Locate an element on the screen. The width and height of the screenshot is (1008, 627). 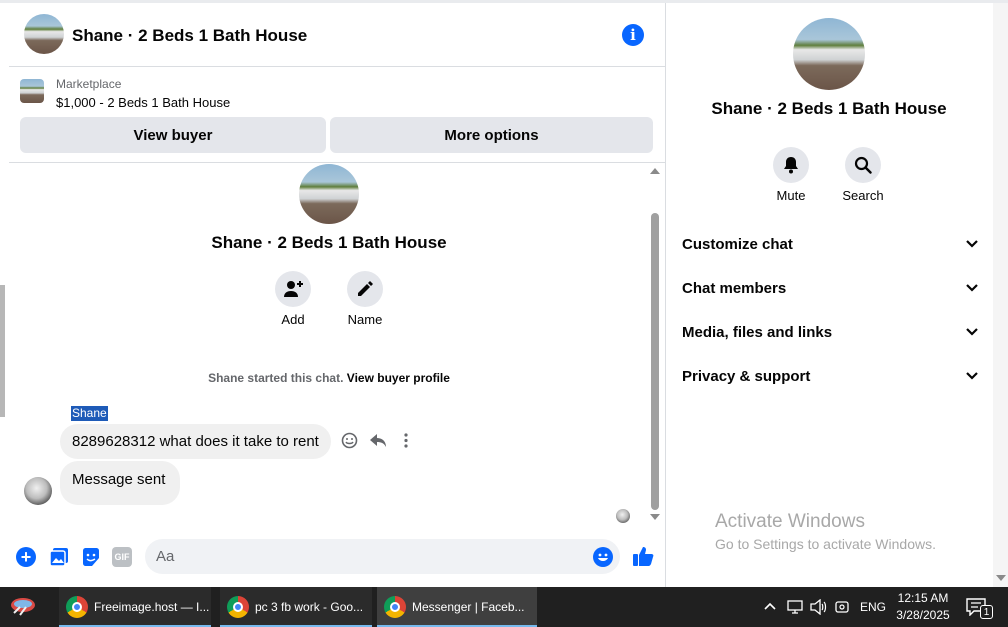
camera-icon is located at coordinates (843, 607).